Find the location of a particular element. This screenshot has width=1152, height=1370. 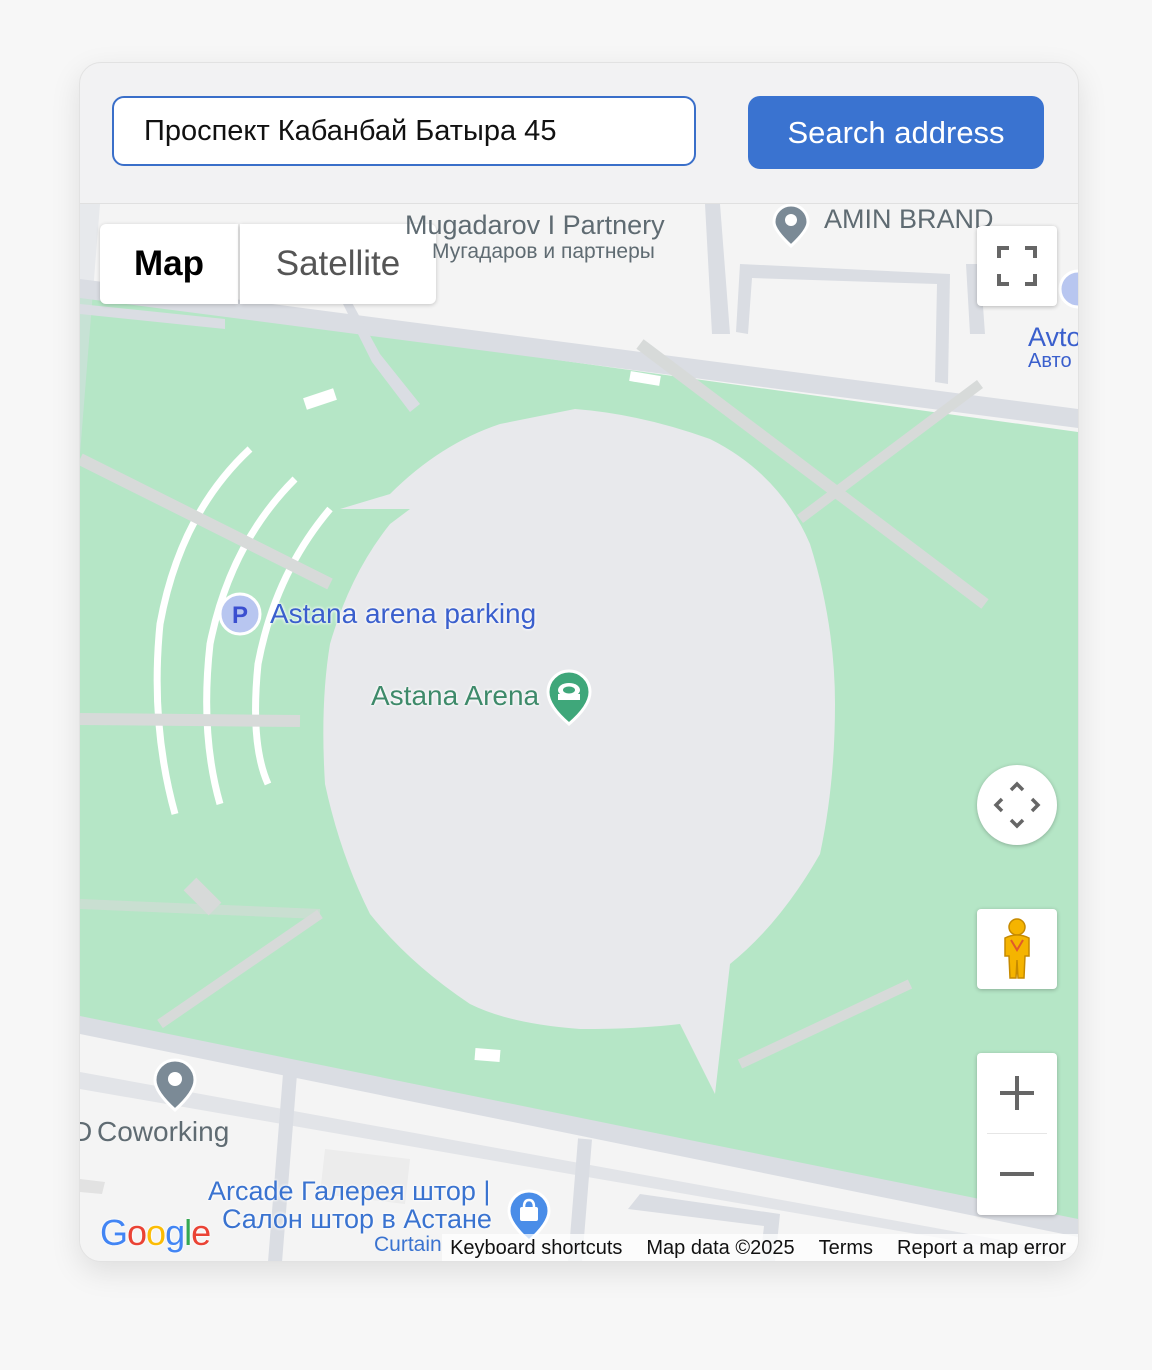

zoom-in-button is located at coordinates (1017, 1093).